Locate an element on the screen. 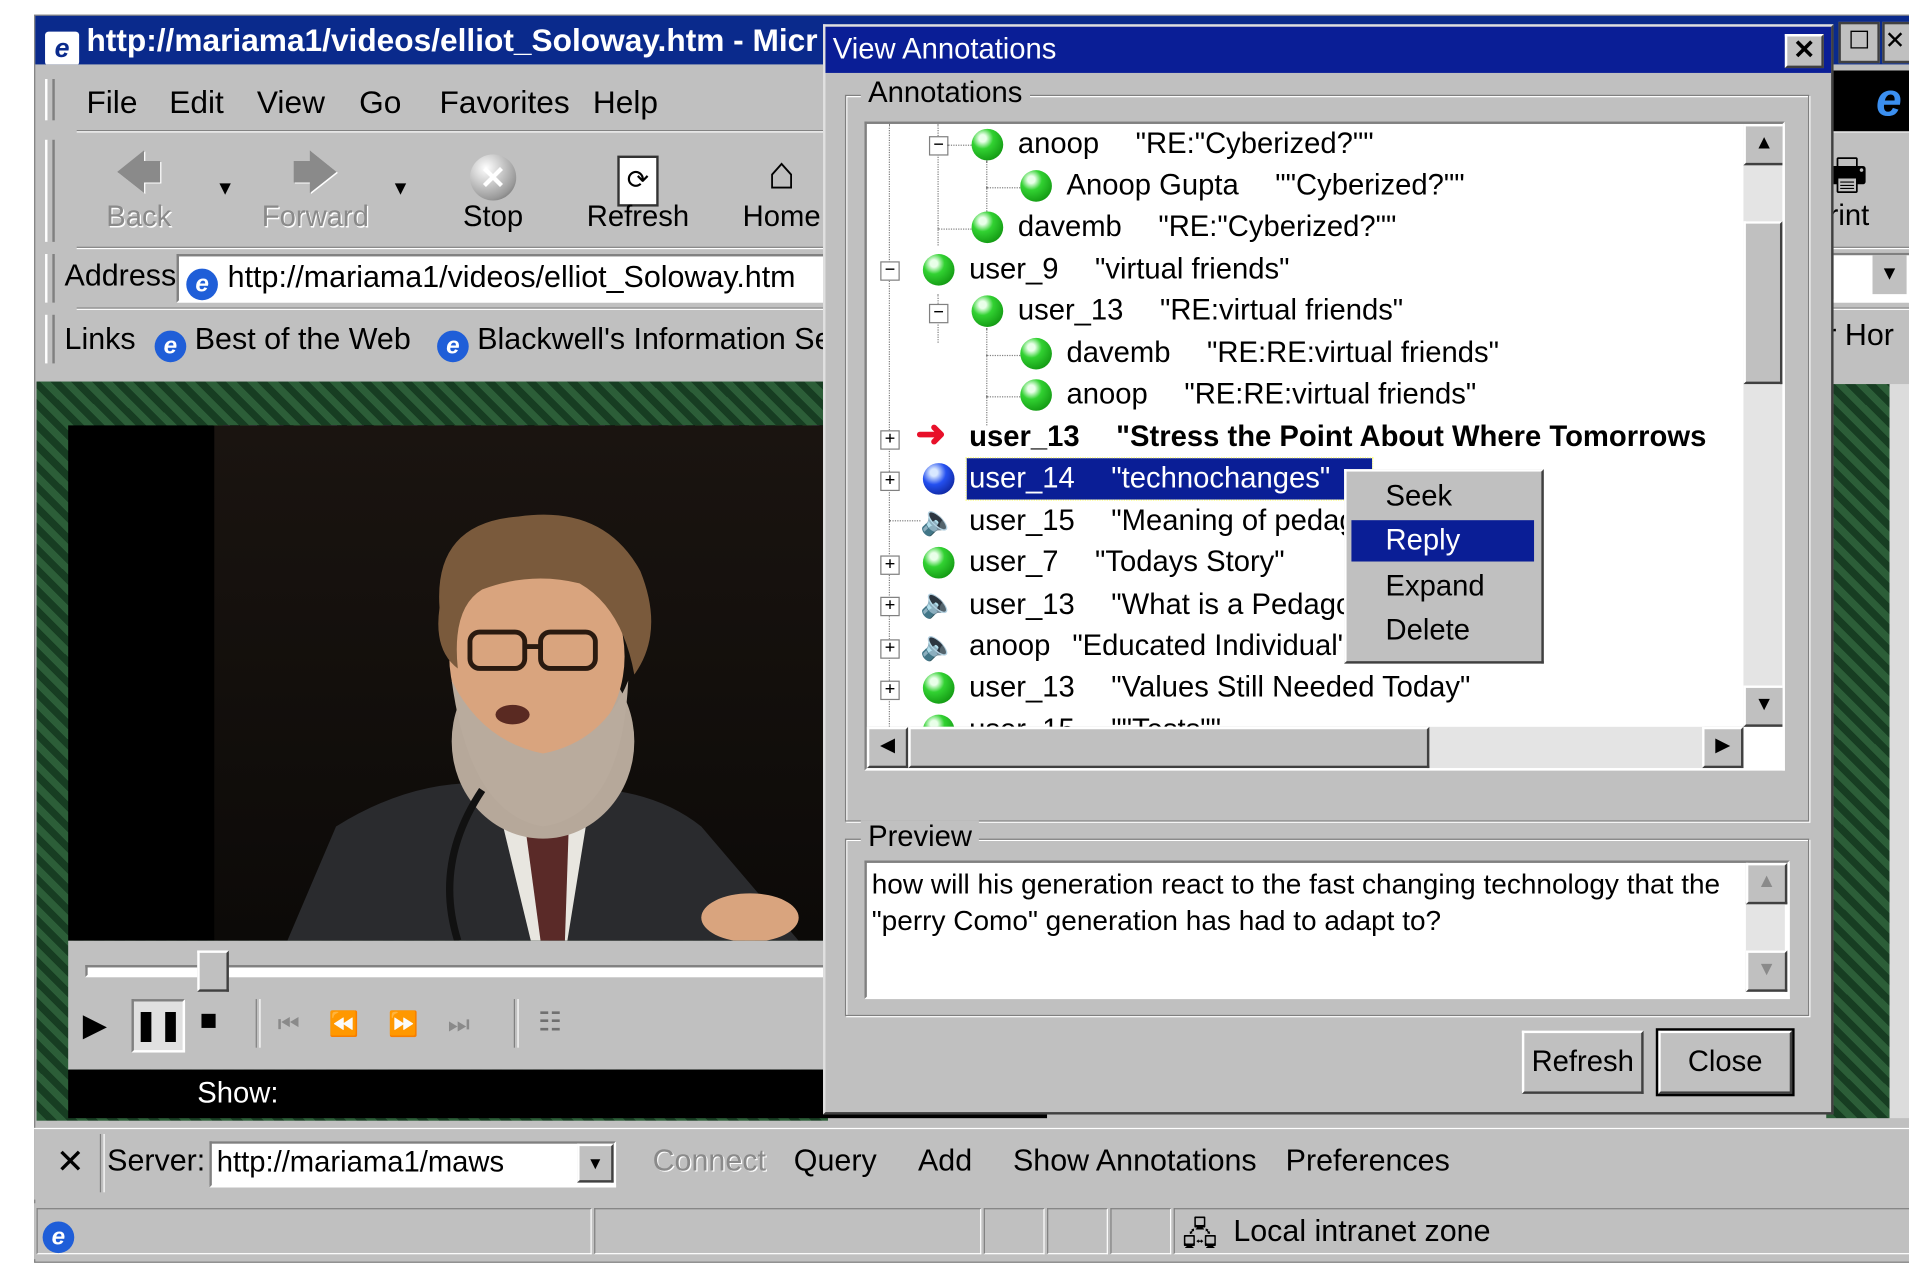 This screenshot has width=1909, height=1264. context-menu: Seek Reply Expand Delete is located at coordinates (1444, 566).